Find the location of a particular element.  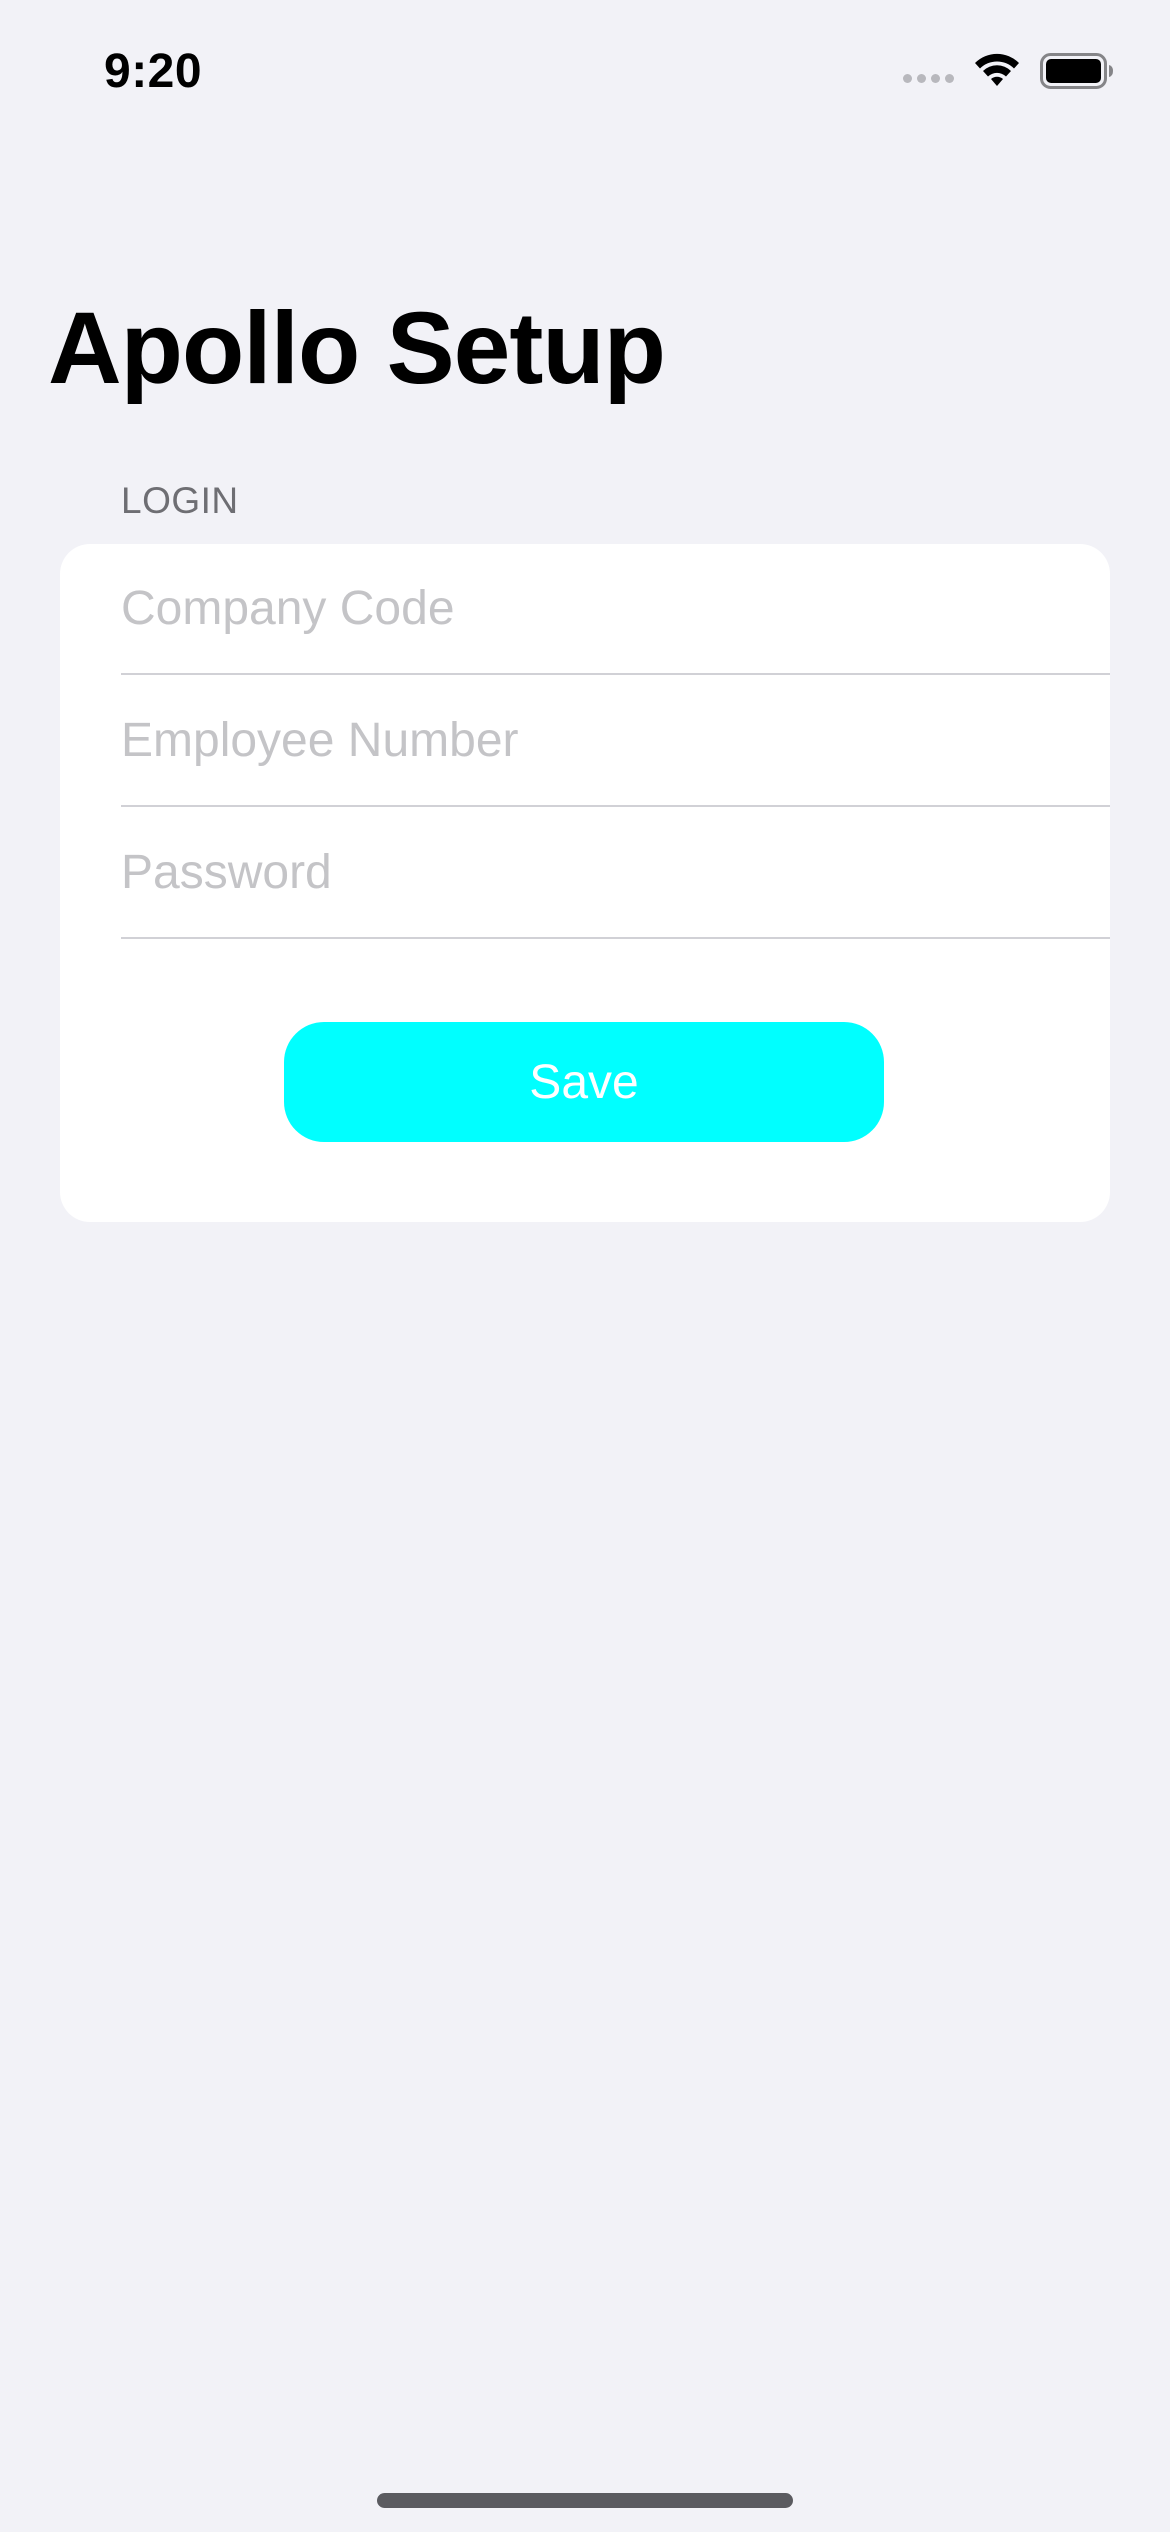

company-code-field is located at coordinates (615, 608).